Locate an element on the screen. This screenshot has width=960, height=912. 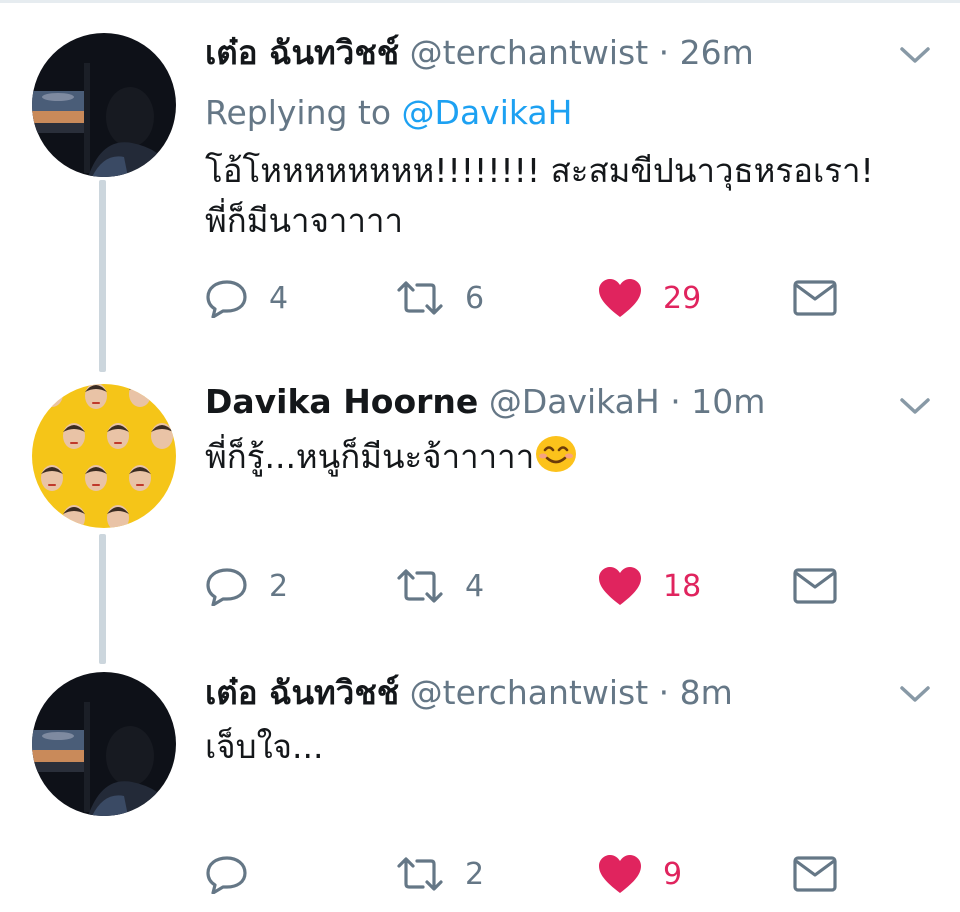
tweet-text-line: พี่ก็มีนาจาาาา is located at coordinates (304, 220).